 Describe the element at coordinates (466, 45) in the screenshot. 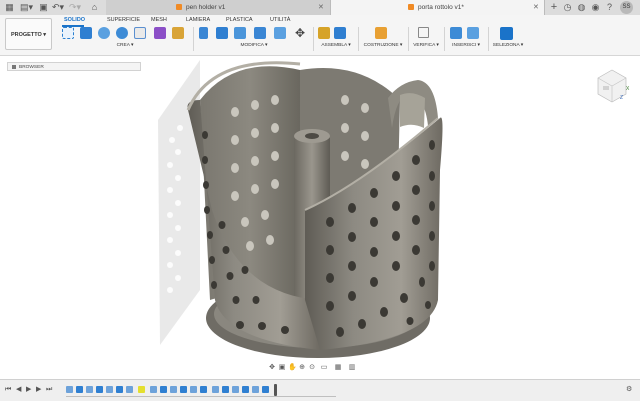

I see `group-inserisci: INSERISCI ▾` at that location.